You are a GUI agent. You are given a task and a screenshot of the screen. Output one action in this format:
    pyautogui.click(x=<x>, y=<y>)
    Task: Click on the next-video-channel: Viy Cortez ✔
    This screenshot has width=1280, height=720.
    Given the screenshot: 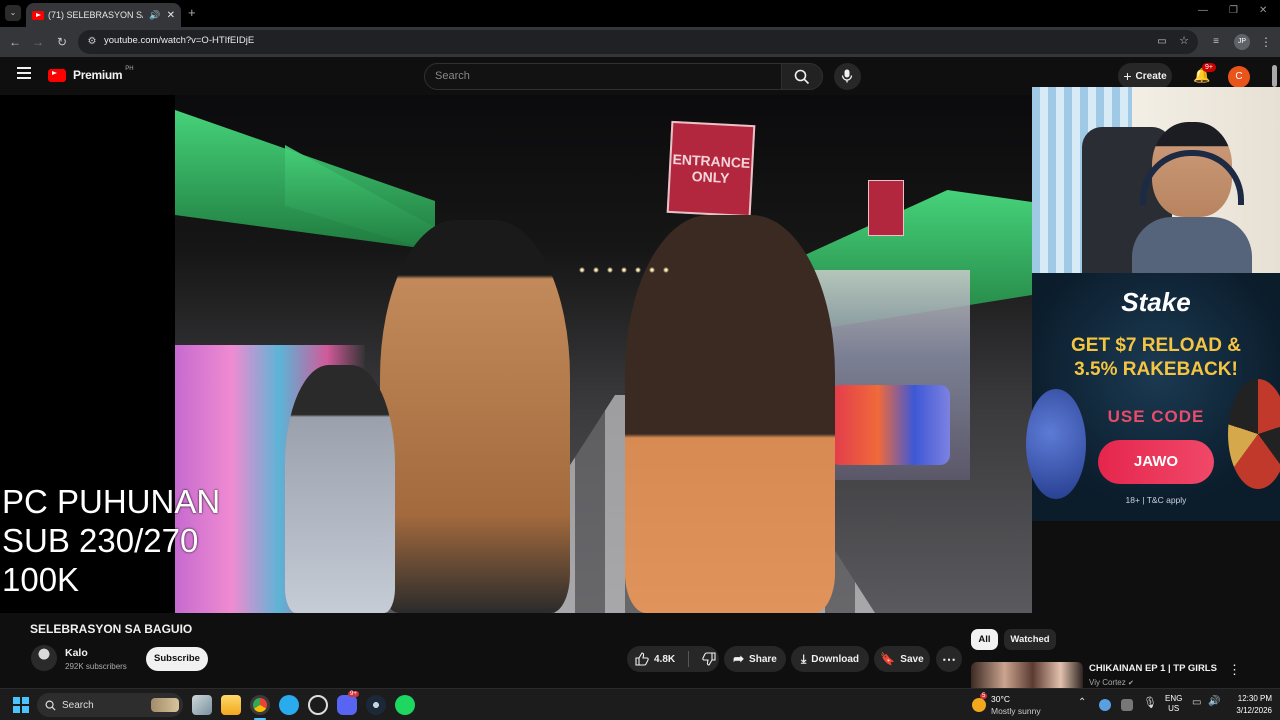 What is the action you would take?
    pyautogui.click(x=1111, y=682)
    